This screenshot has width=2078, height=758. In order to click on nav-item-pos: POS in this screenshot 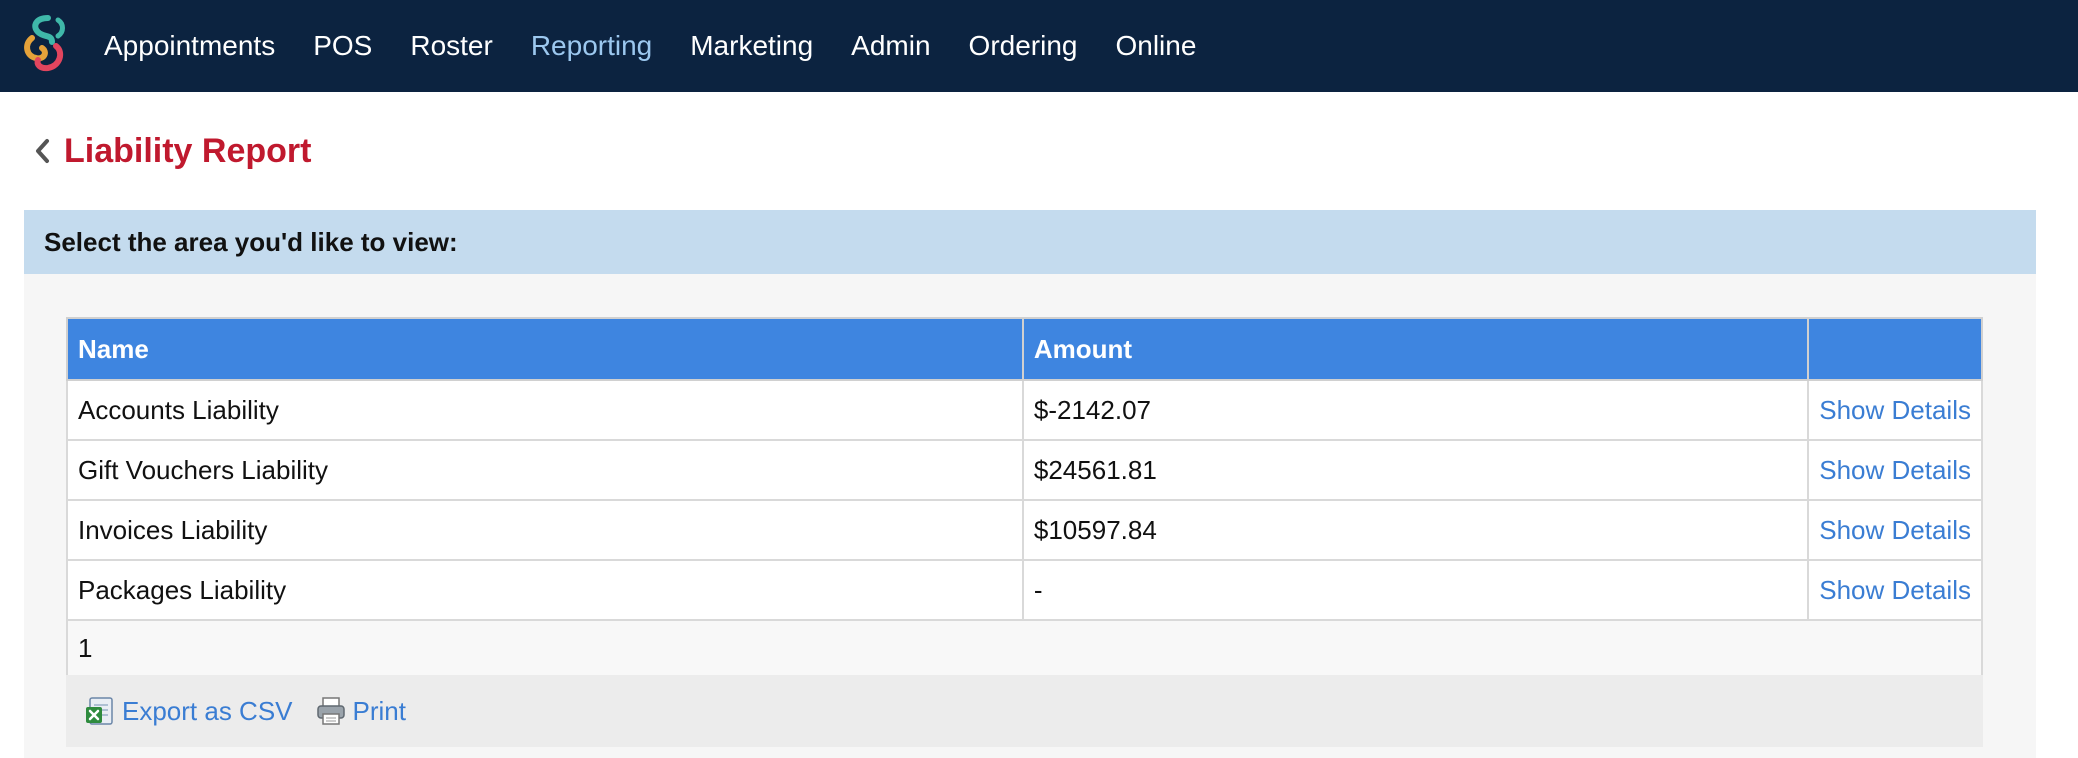, I will do `click(342, 46)`.